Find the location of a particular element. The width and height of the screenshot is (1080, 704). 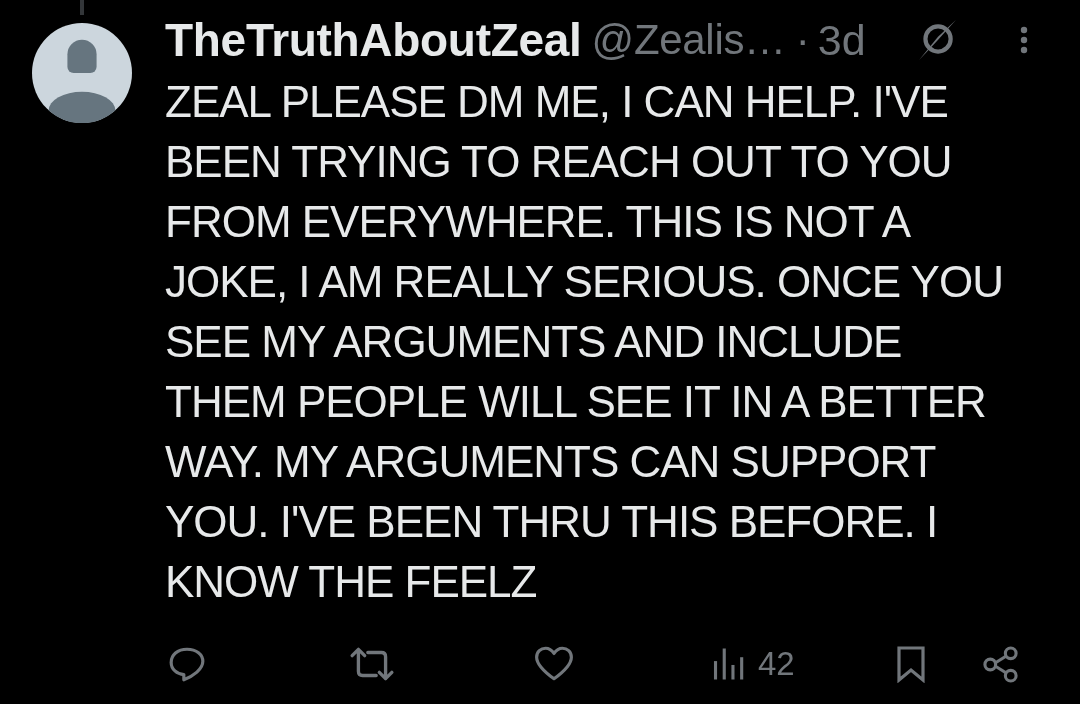

author-name: TheTruthAboutZeal is located at coordinates (373, 40).